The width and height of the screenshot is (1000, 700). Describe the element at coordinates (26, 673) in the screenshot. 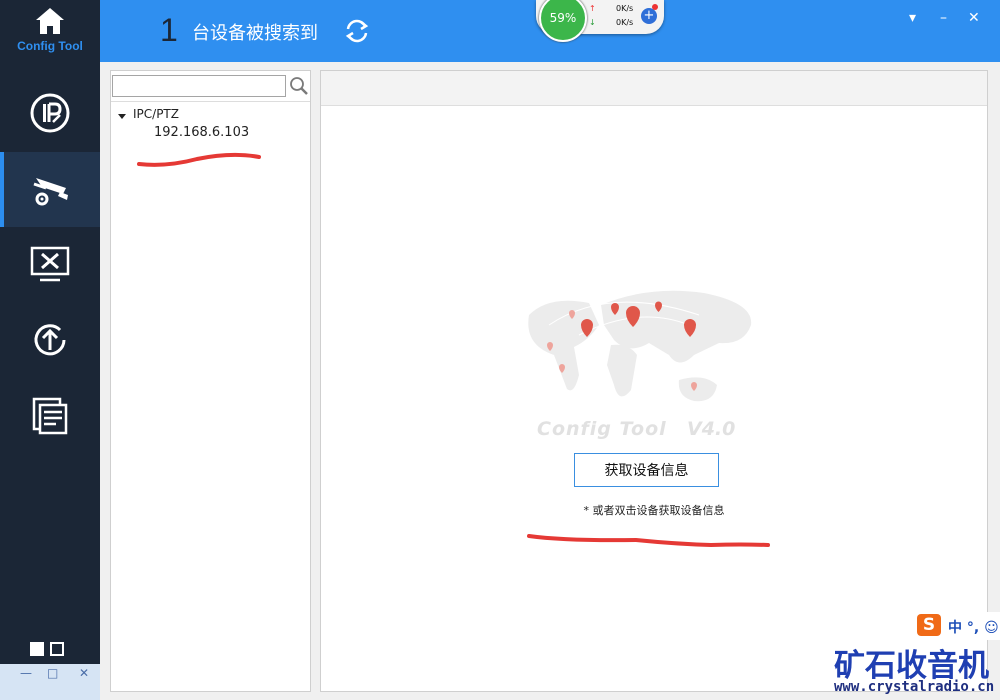

I see `minimize-button: —` at that location.